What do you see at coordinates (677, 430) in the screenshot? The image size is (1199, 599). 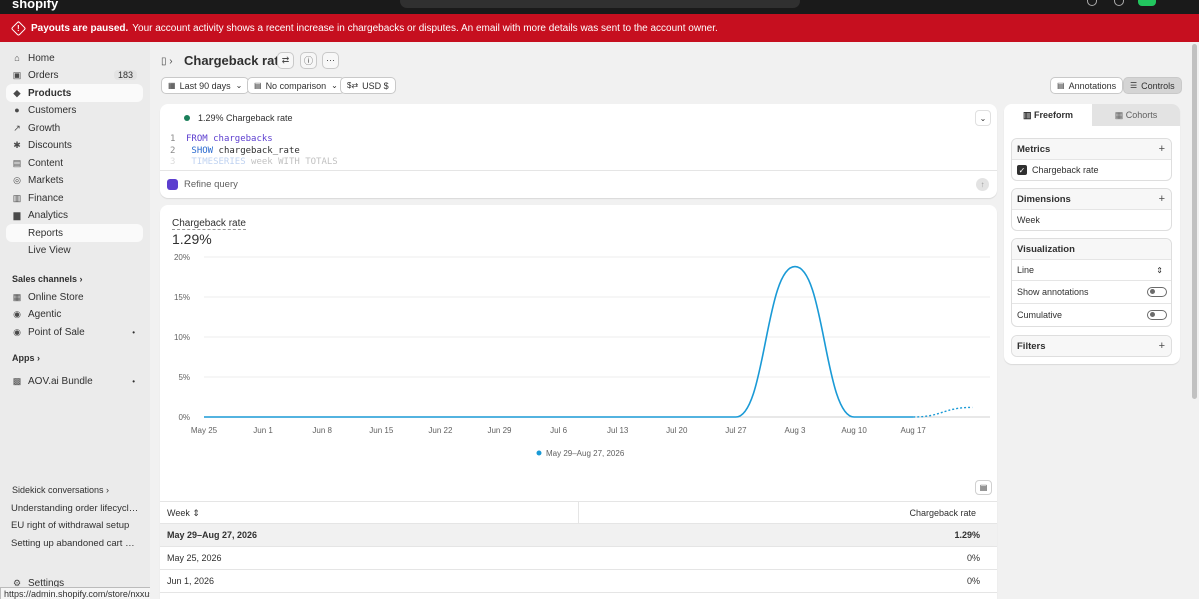 I see `x-tick-label: Jul 20` at bounding box center [677, 430].